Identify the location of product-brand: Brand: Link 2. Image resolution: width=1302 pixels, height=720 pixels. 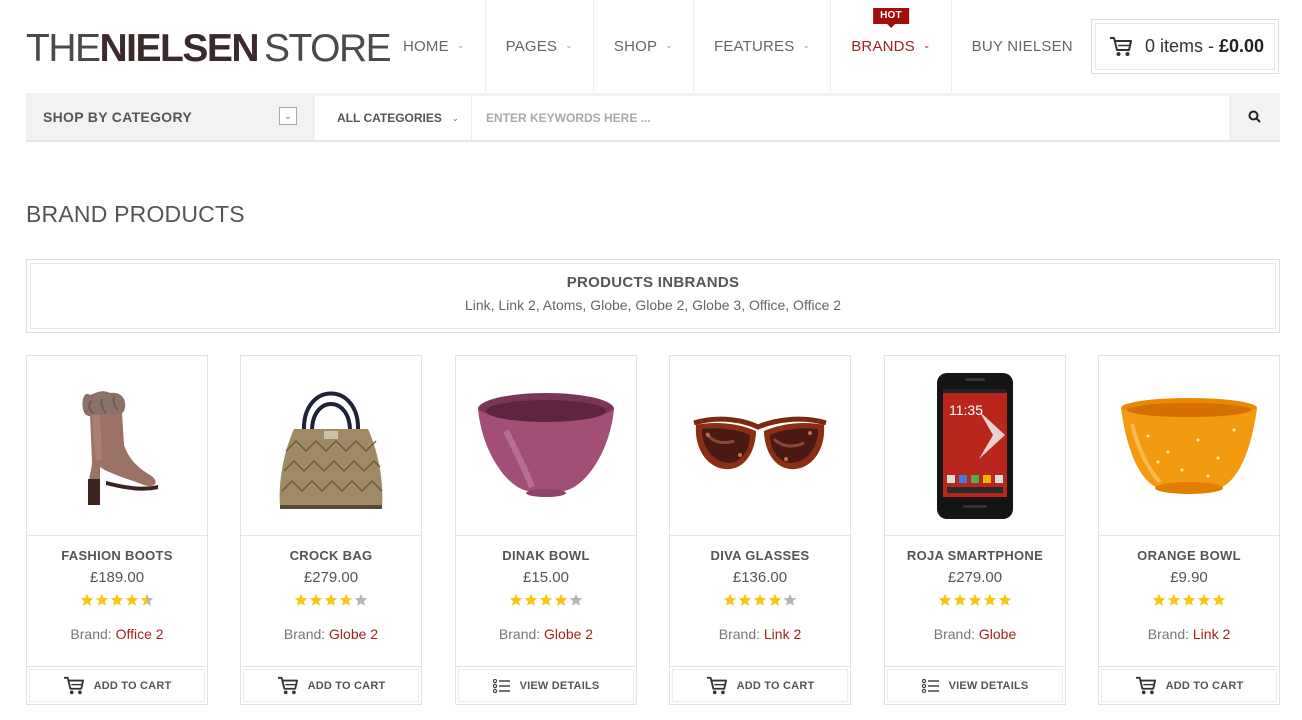
(1189, 634).